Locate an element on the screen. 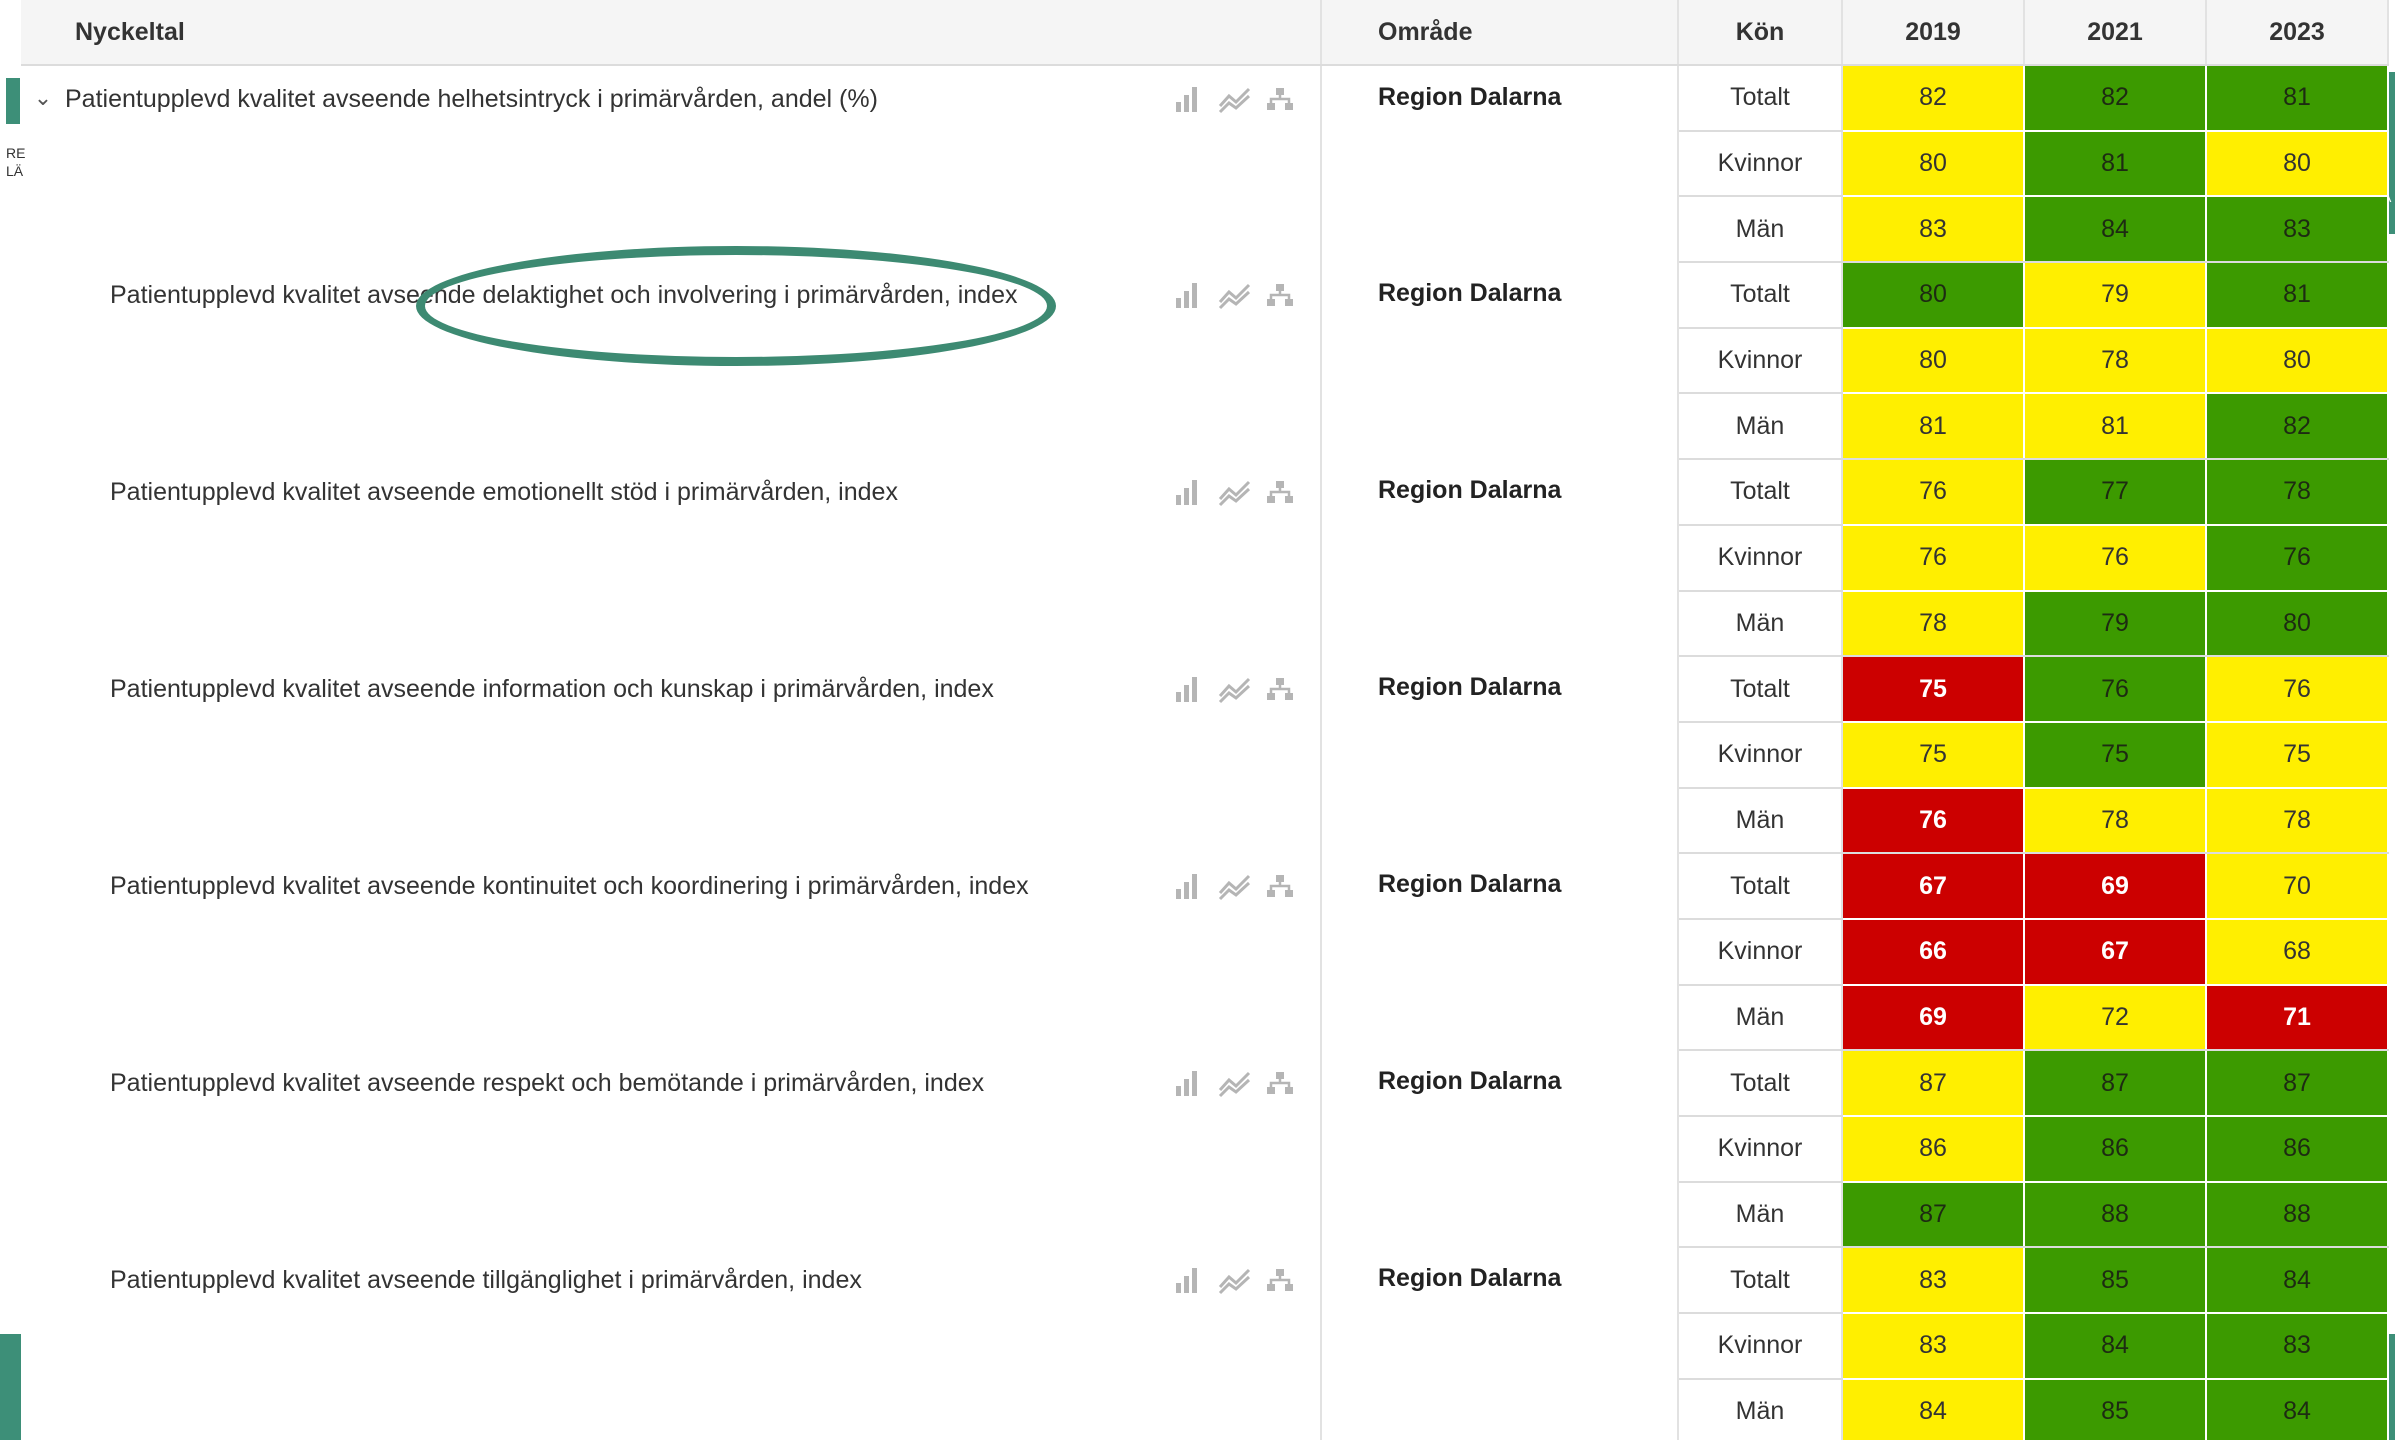  sex-cell: Kvinnor is located at coordinates (1760, 164).